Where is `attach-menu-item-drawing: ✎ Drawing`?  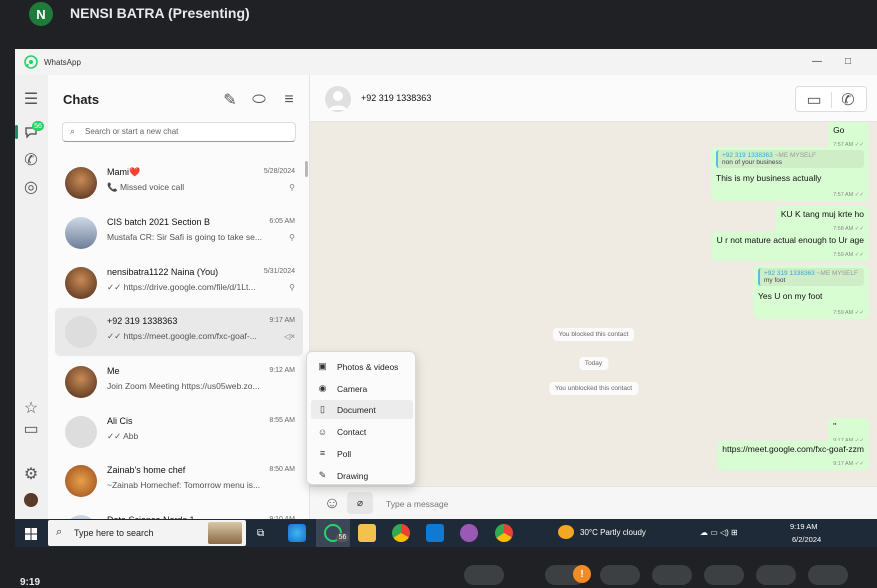 attach-menu-item-drawing: ✎ Drawing is located at coordinates (362, 475).